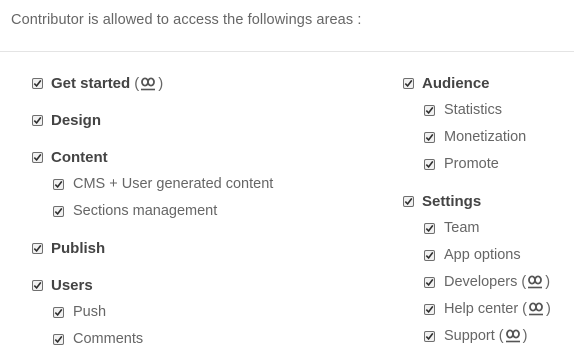 The height and width of the screenshot is (360, 574). I want to click on team-label: Team, so click(462, 228).